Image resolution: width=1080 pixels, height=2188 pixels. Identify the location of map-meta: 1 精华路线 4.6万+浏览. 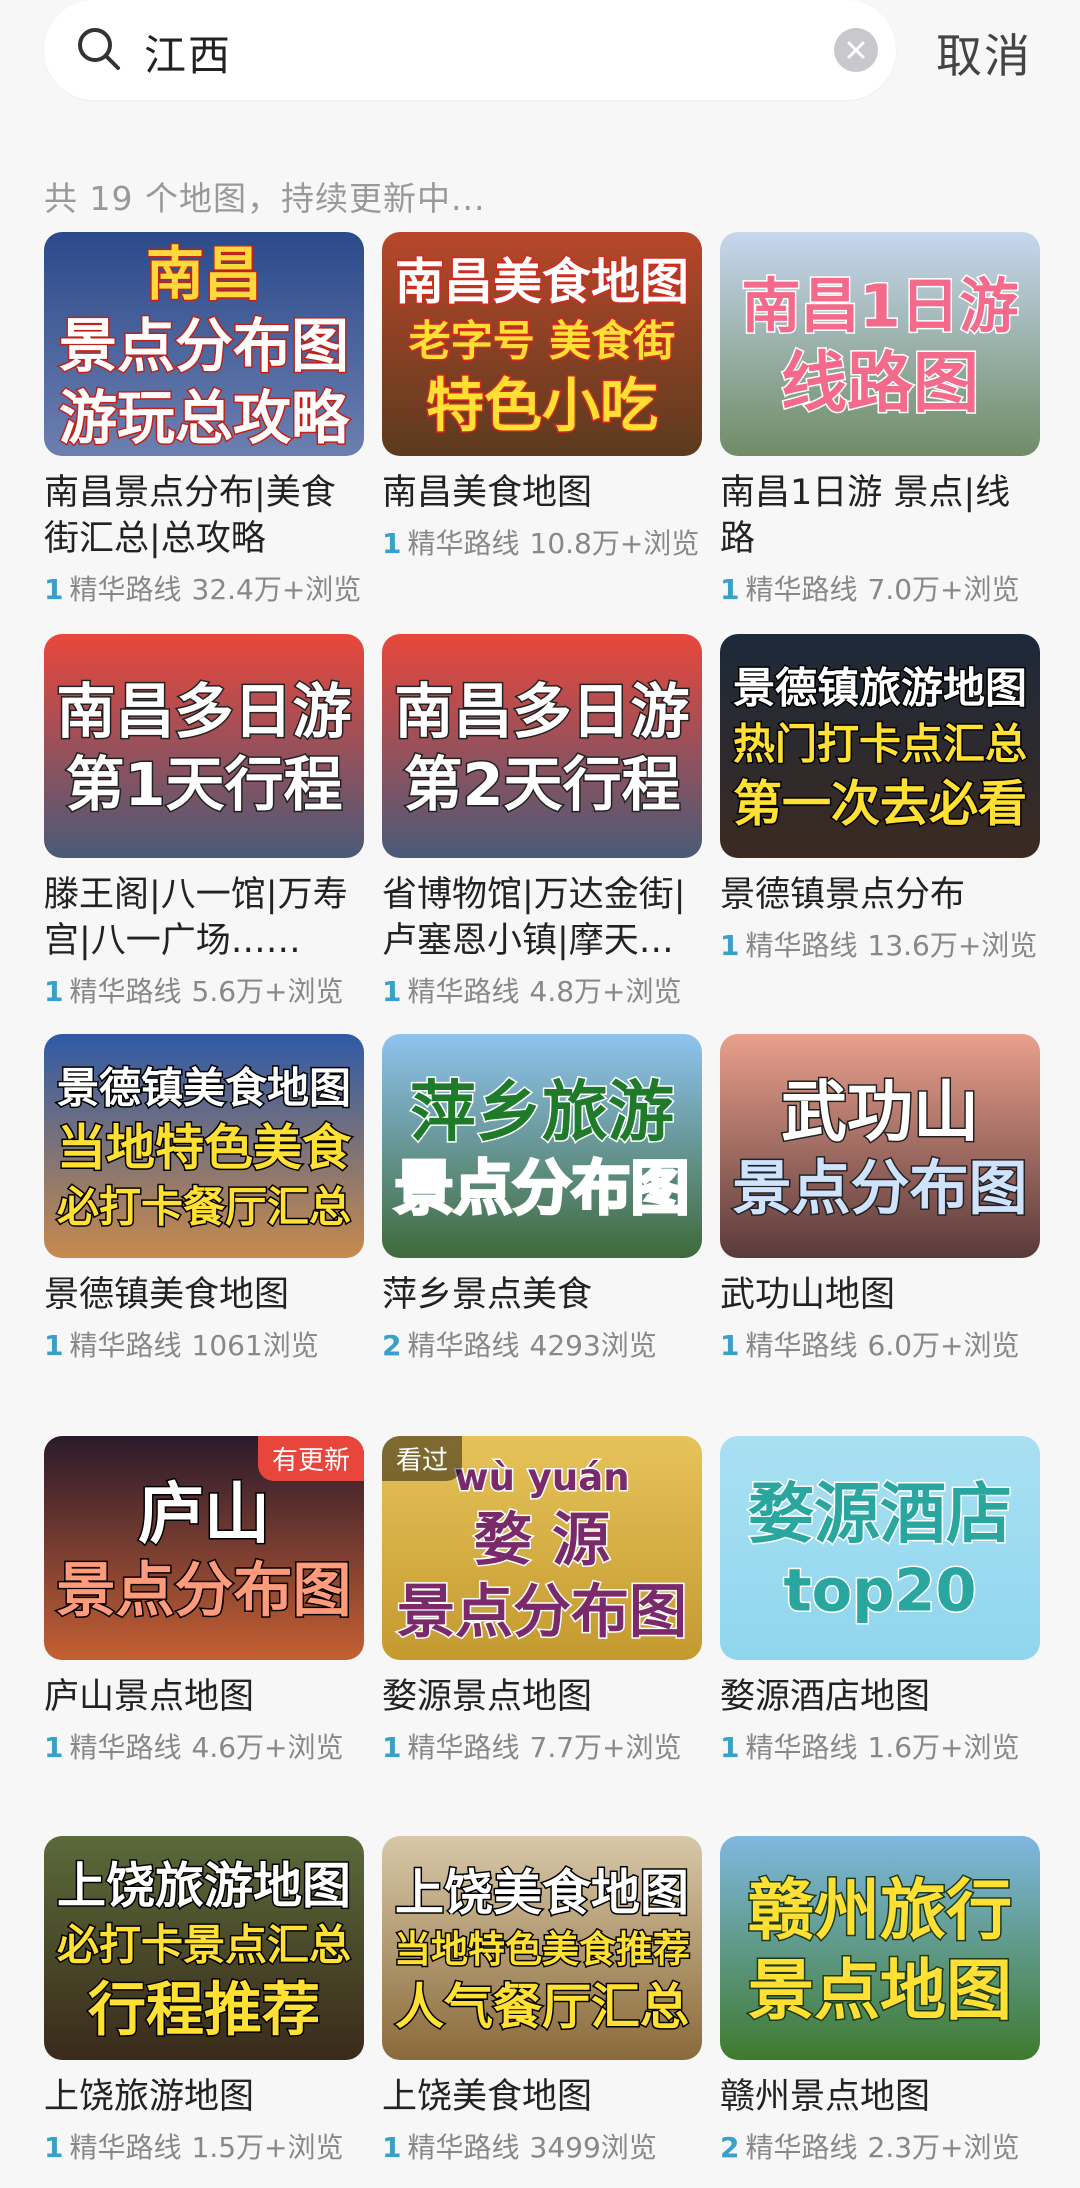
(204, 1746).